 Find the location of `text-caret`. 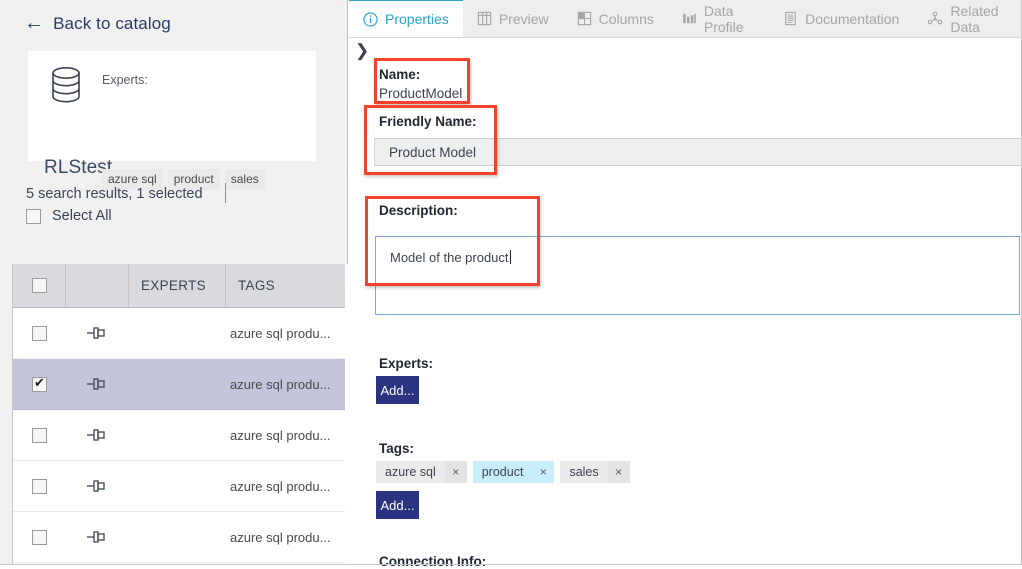

text-caret is located at coordinates (510, 257).